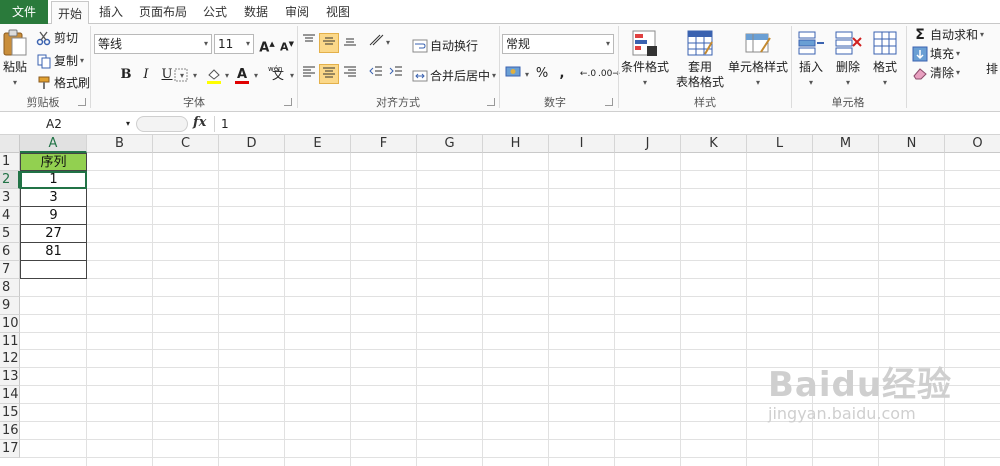  What do you see at coordinates (10, 287) in the screenshot?
I see `row-header-8: 8` at bounding box center [10, 287].